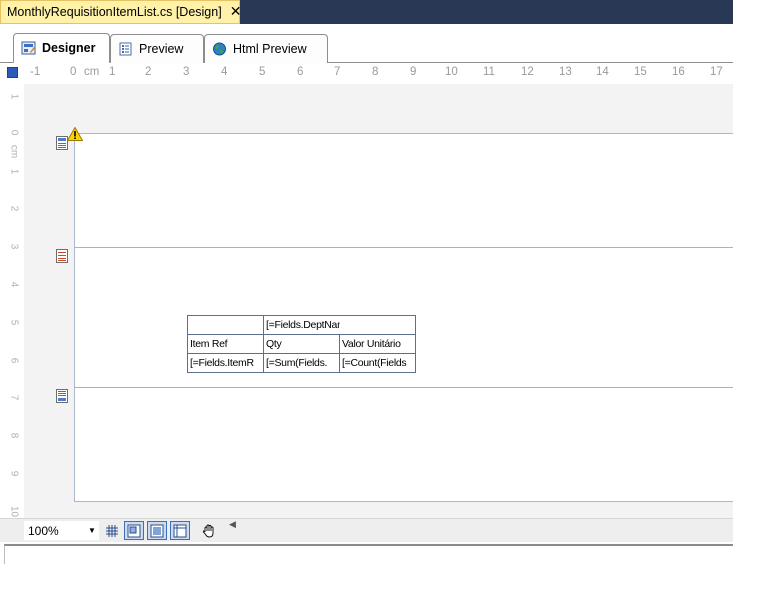  What do you see at coordinates (262, 72) in the screenshot?
I see `h-ruler-label: 5` at bounding box center [262, 72].